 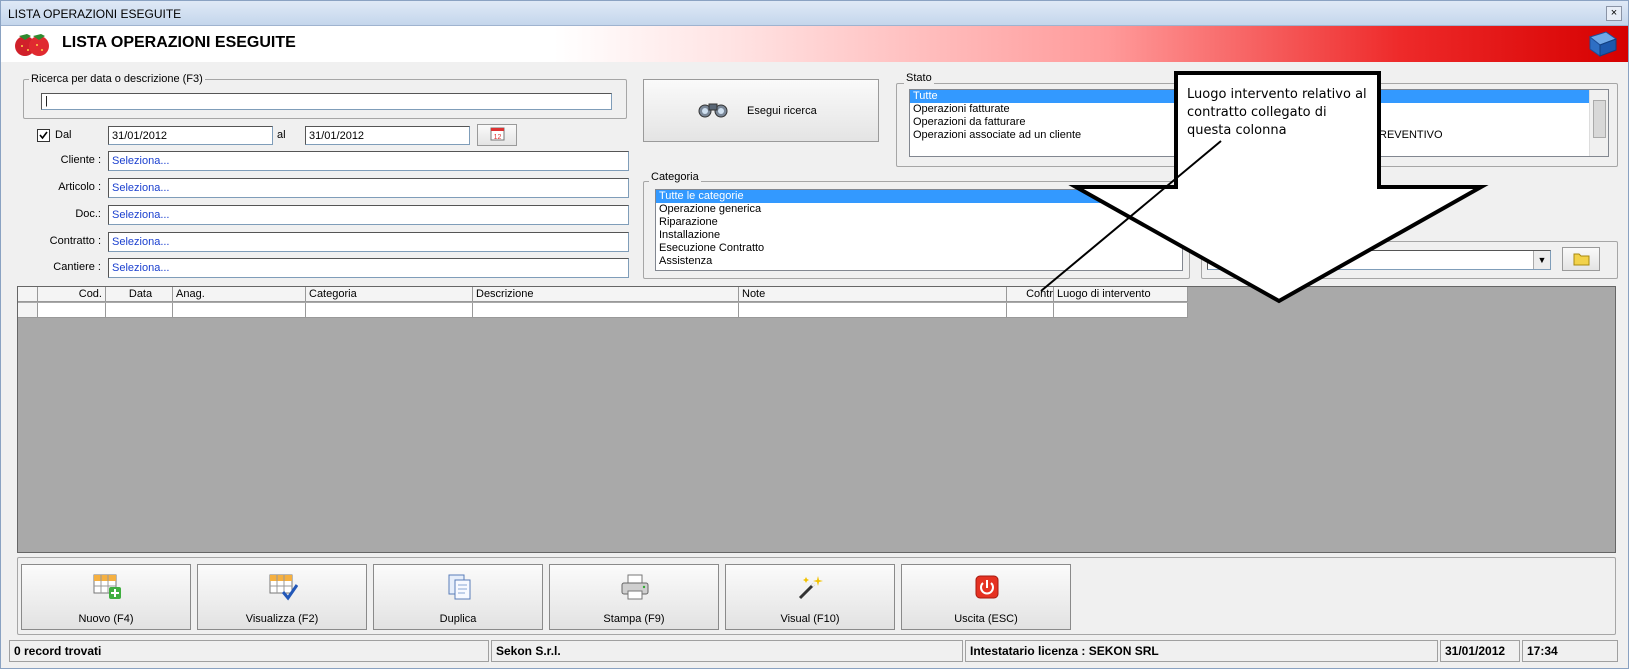 What do you see at coordinates (1264, 187) in the screenshot?
I see `annotation-overlay` at bounding box center [1264, 187].